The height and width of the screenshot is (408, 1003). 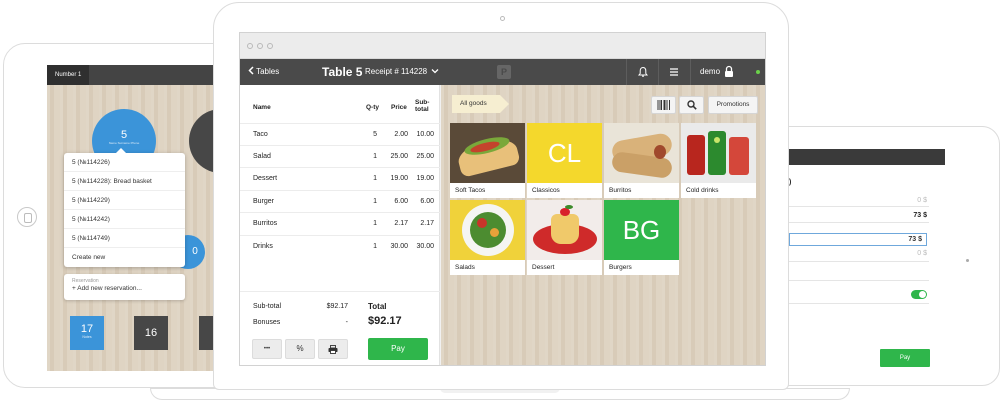 What do you see at coordinates (710, 72) in the screenshot?
I see `user-name: demo` at bounding box center [710, 72].